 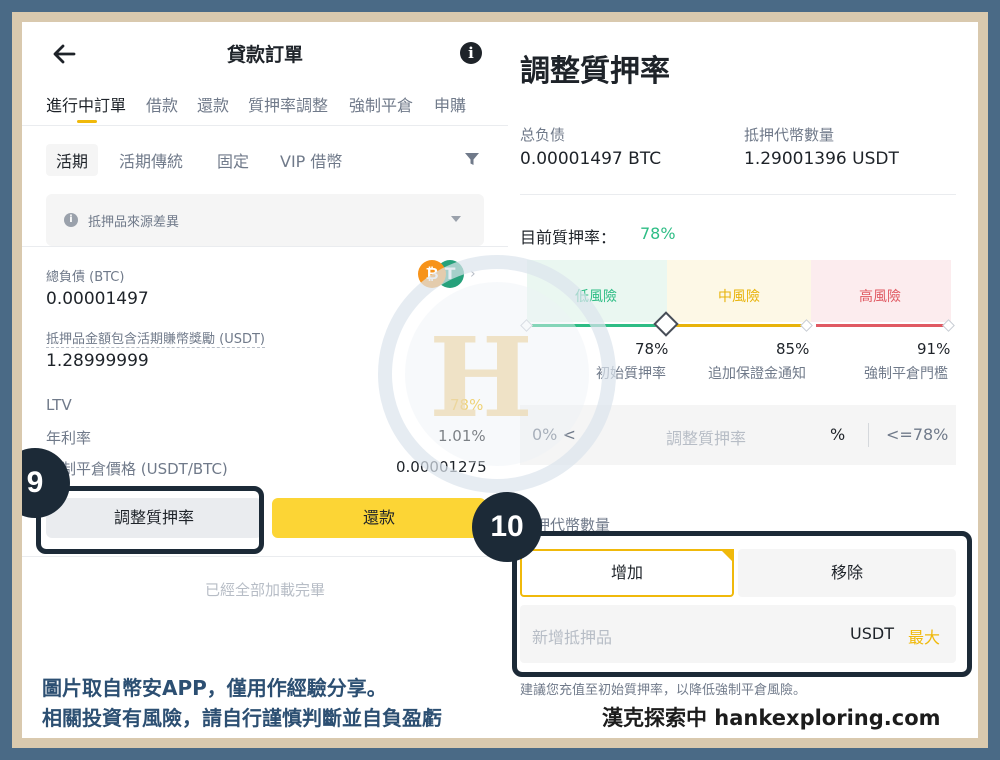 What do you see at coordinates (97, 299) in the screenshot?
I see `total-debt-value: 0.00001497` at bounding box center [97, 299].